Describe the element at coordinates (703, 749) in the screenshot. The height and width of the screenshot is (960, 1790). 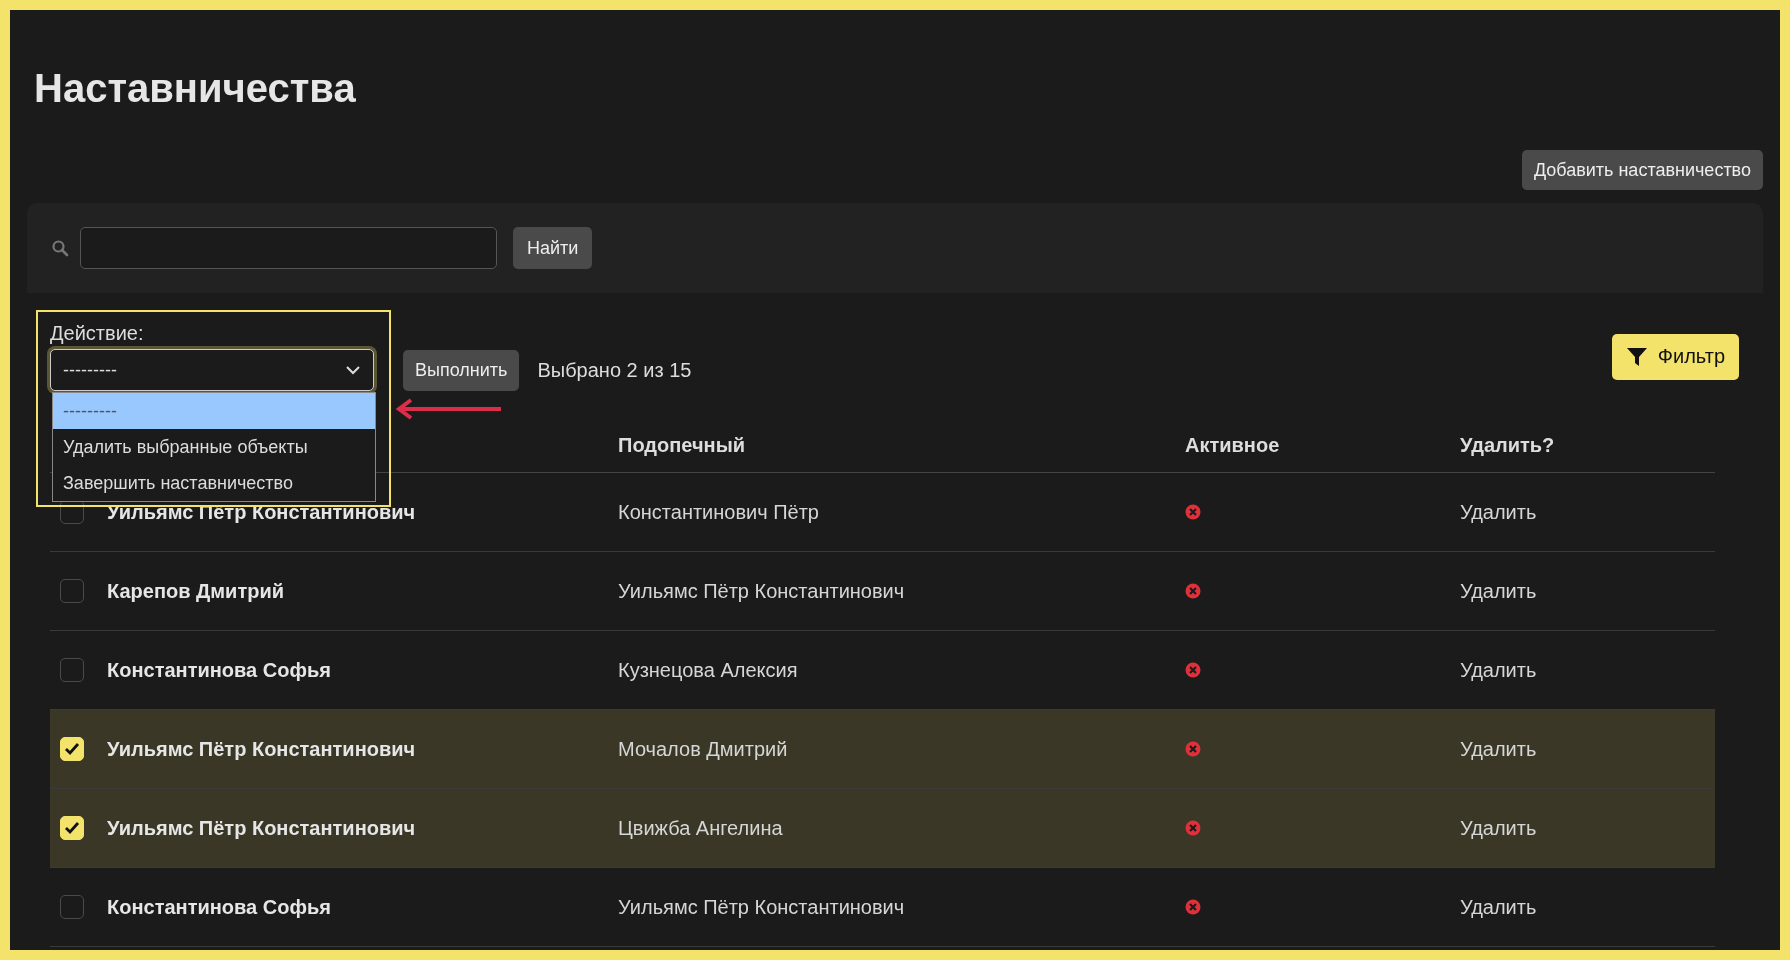
I see `mentee-name: Мочалов Дмитрий` at that location.